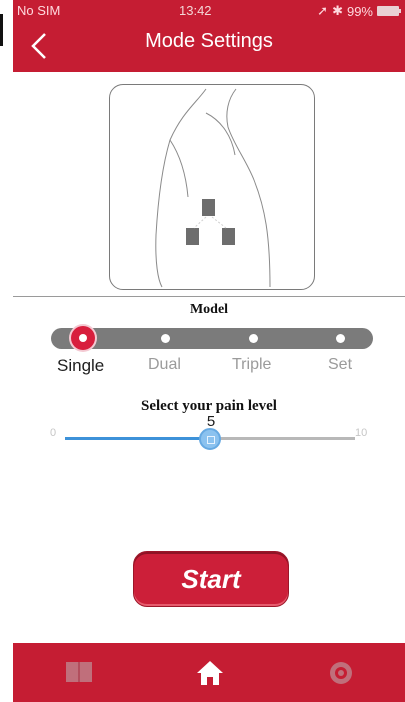 The width and height of the screenshot is (405, 702). I want to click on mode-label-dual: Dual, so click(164, 365).